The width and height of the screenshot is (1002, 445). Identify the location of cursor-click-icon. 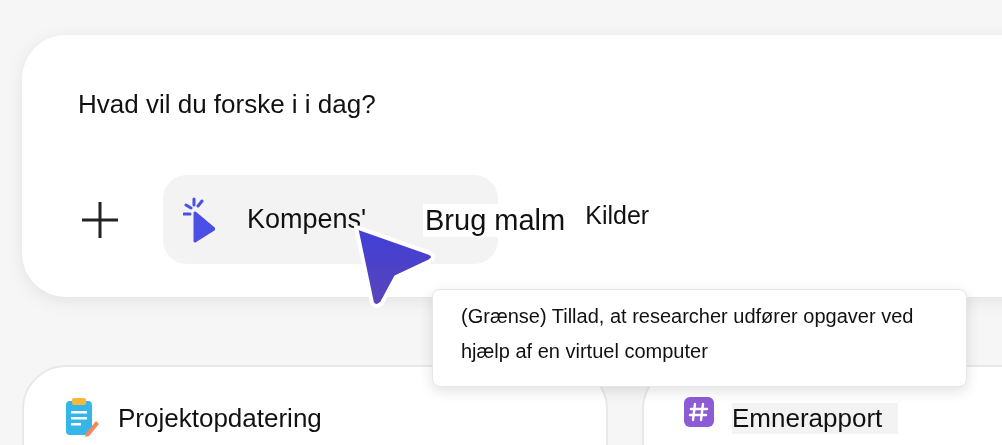
(199, 219).